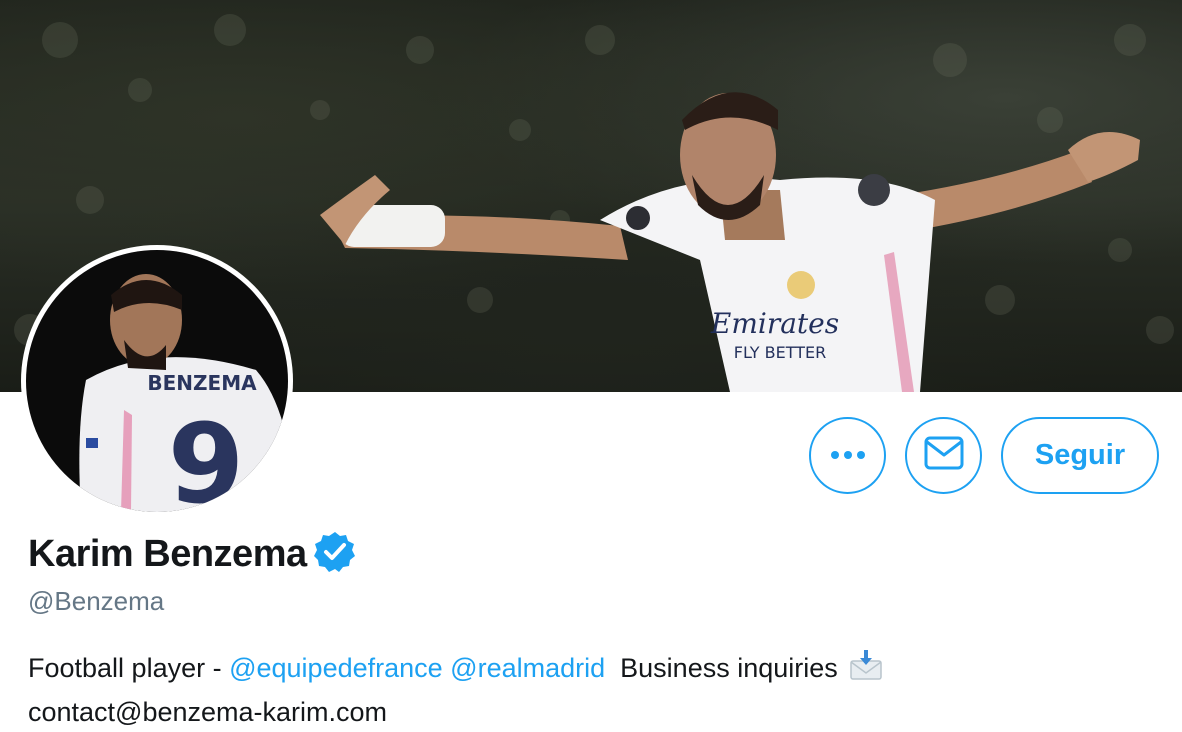  I want to click on banner-sponsor-text: Emirates, so click(774, 323).